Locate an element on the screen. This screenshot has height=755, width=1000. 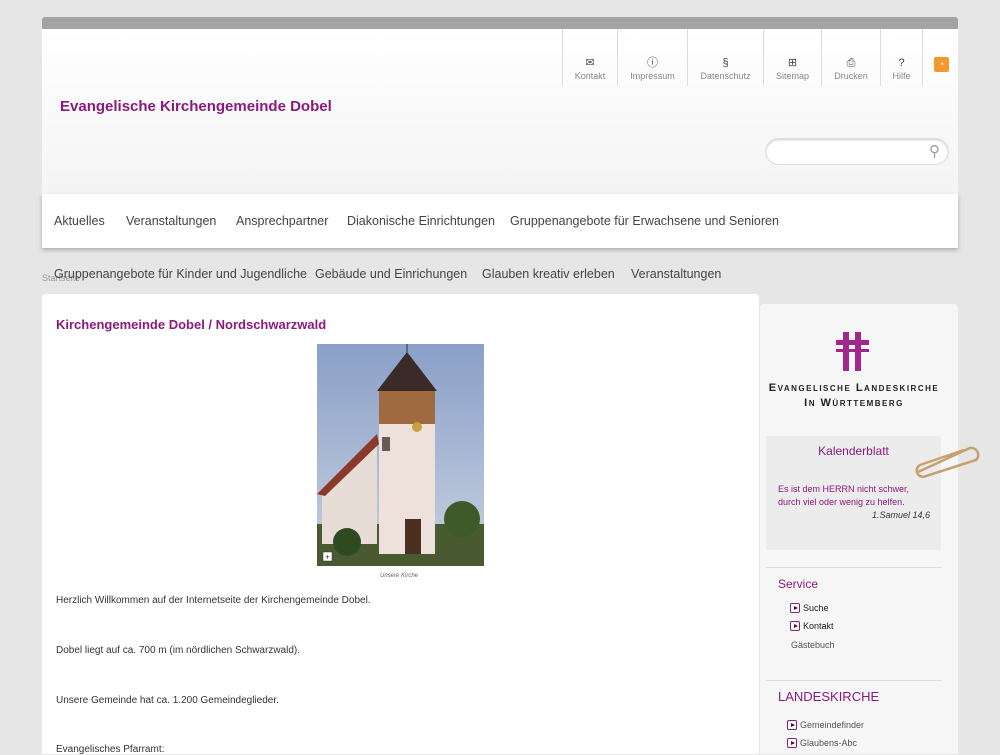
landeskirche-link-glaubens-abc: Glaubens-Abc is located at coordinates (822, 743).